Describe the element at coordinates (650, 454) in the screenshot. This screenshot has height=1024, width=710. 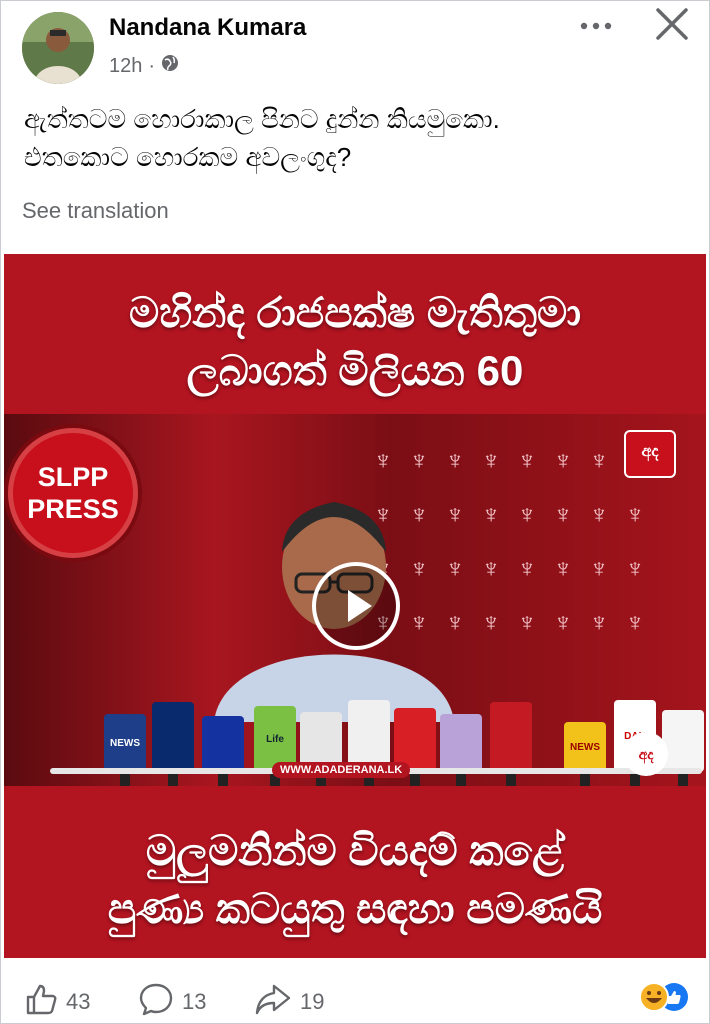
I see `channel-logo: අද` at that location.